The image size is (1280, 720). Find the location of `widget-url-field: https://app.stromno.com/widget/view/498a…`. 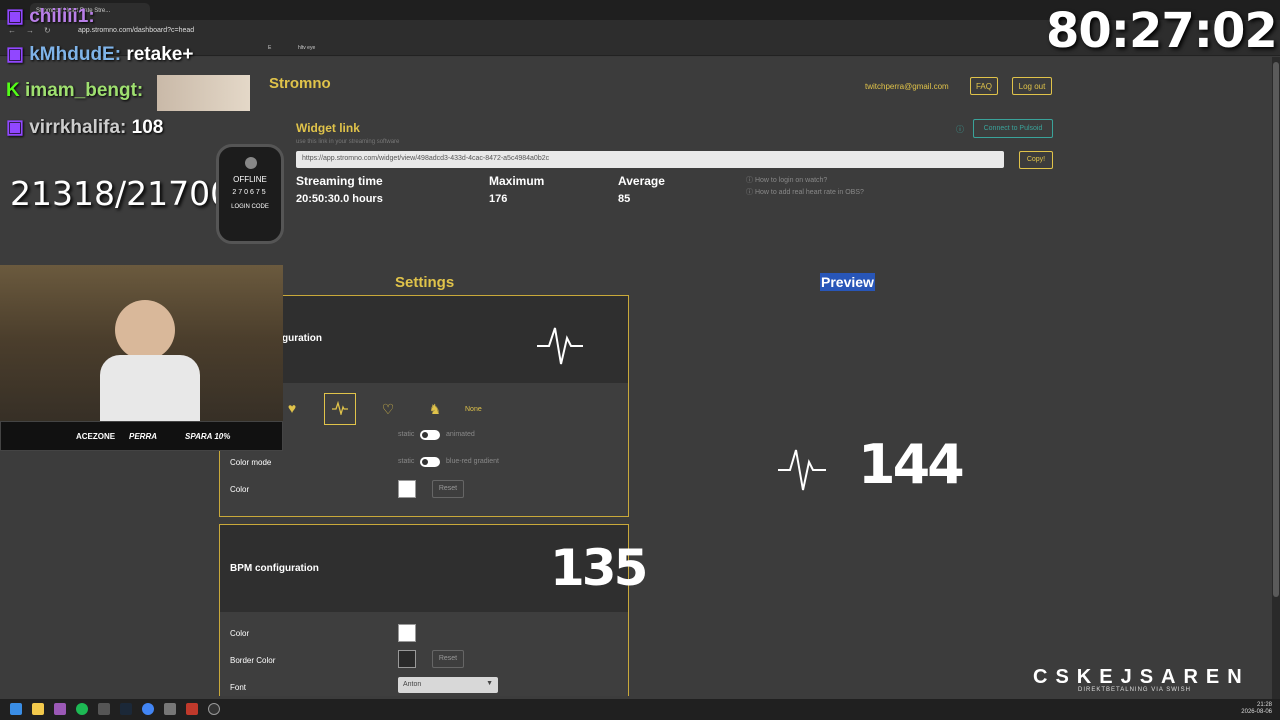

widget-url-field: https://app.stromno.com/widget/view/498a… is located at coordinates (650, 159).